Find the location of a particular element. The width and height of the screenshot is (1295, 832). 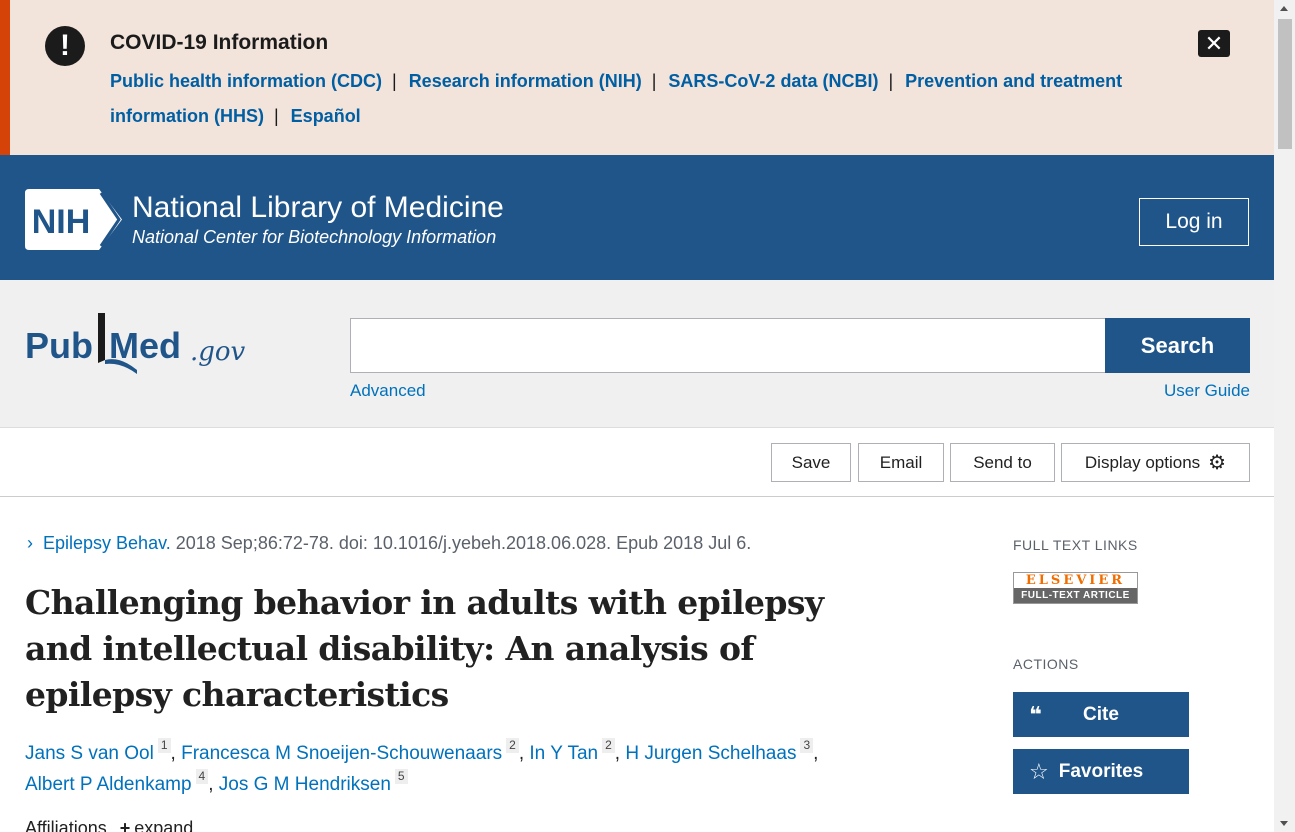

full-text-links-heading: FULL TEXT LINKS is located at coordinates (1075, 545).